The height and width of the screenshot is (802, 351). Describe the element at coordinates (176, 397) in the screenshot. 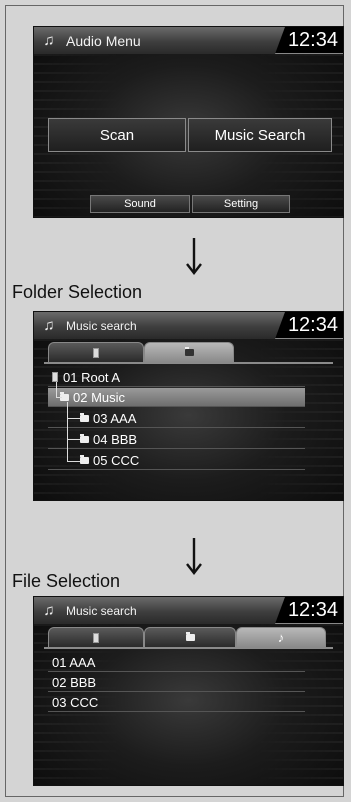

I see `list-item: 02 Music` at that location.